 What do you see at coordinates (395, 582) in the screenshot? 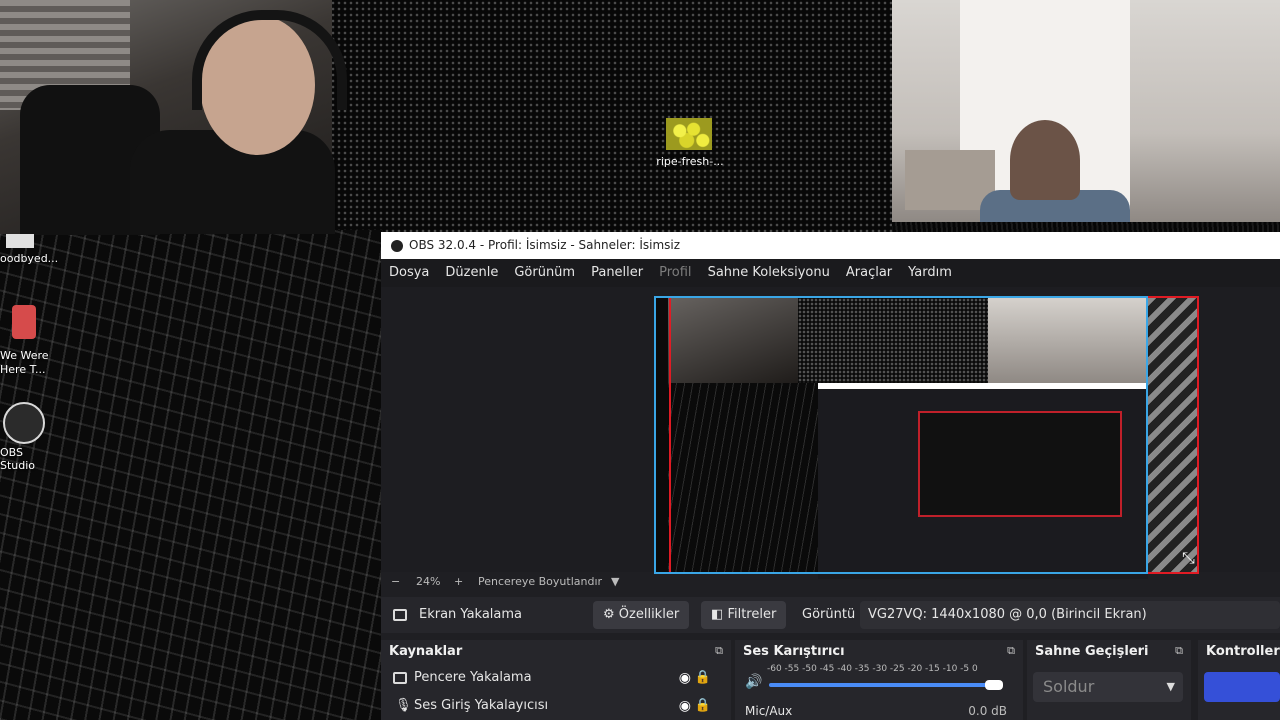
I see `zoom-out-button: −` at bounding box center [395, 582].